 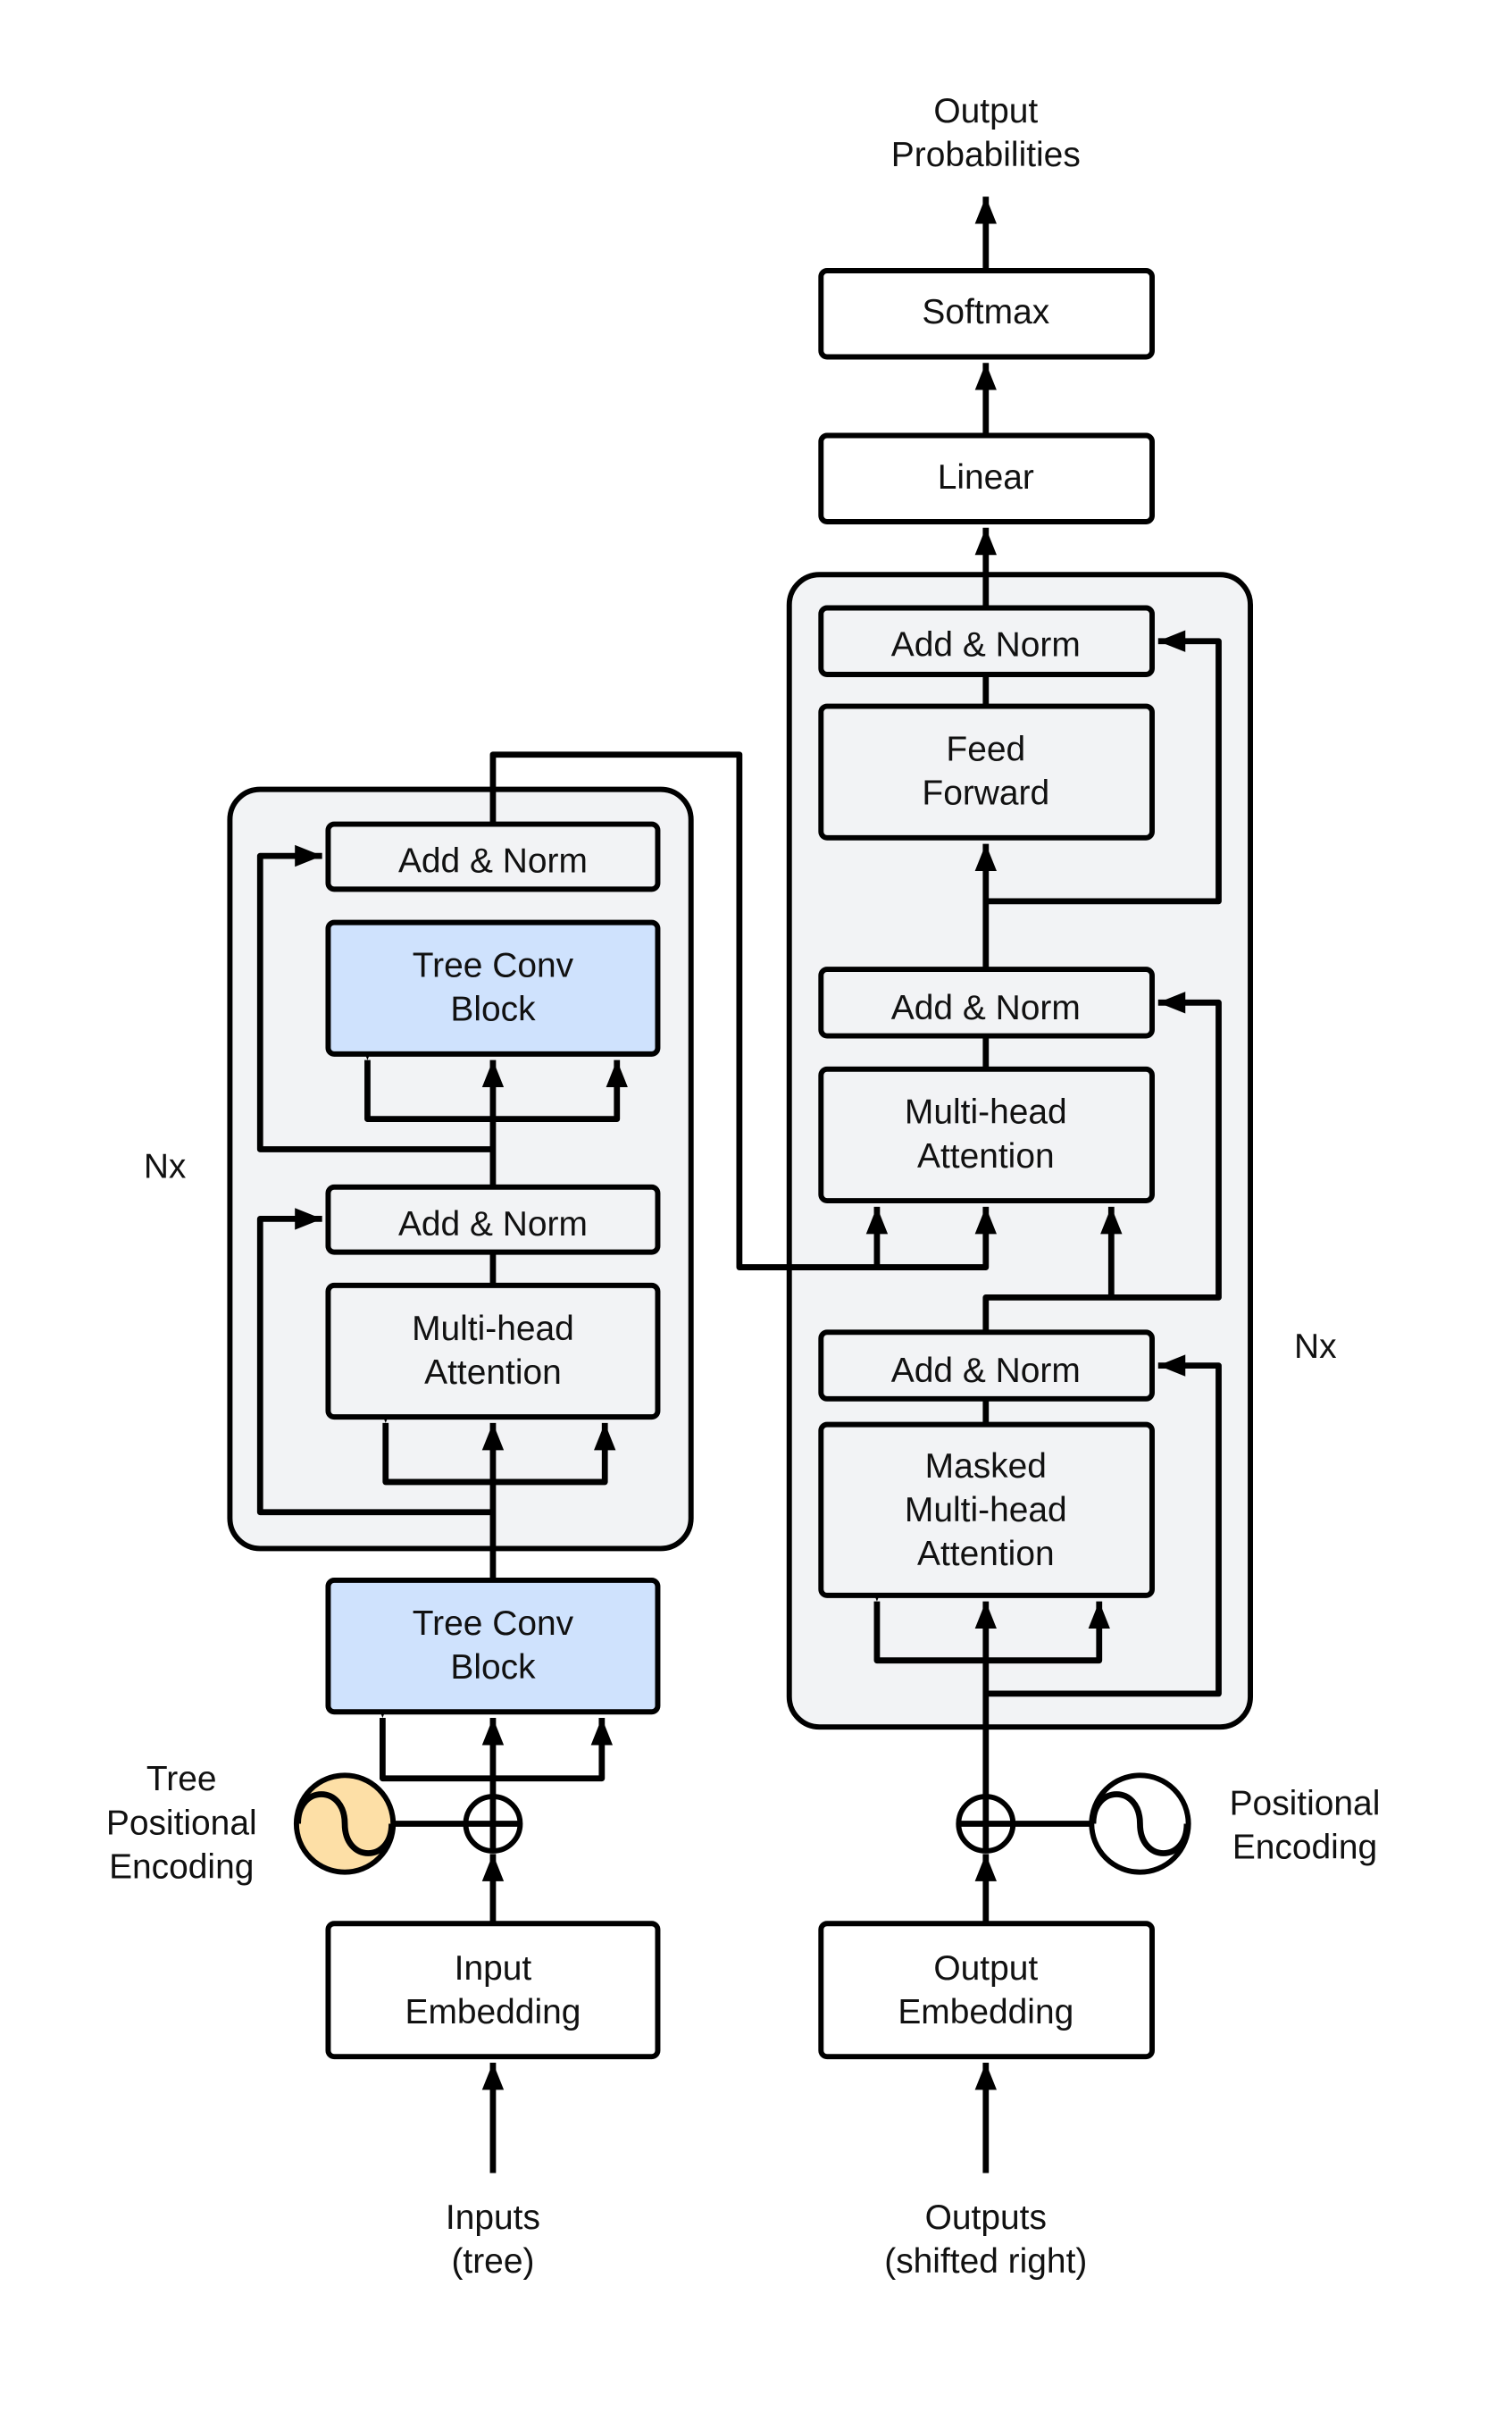 What do you see at coordinates (985, 2239) in the screenshot?
I see `outputs-label: Outputs (shifted right)` at bounding box center [985, 2239].